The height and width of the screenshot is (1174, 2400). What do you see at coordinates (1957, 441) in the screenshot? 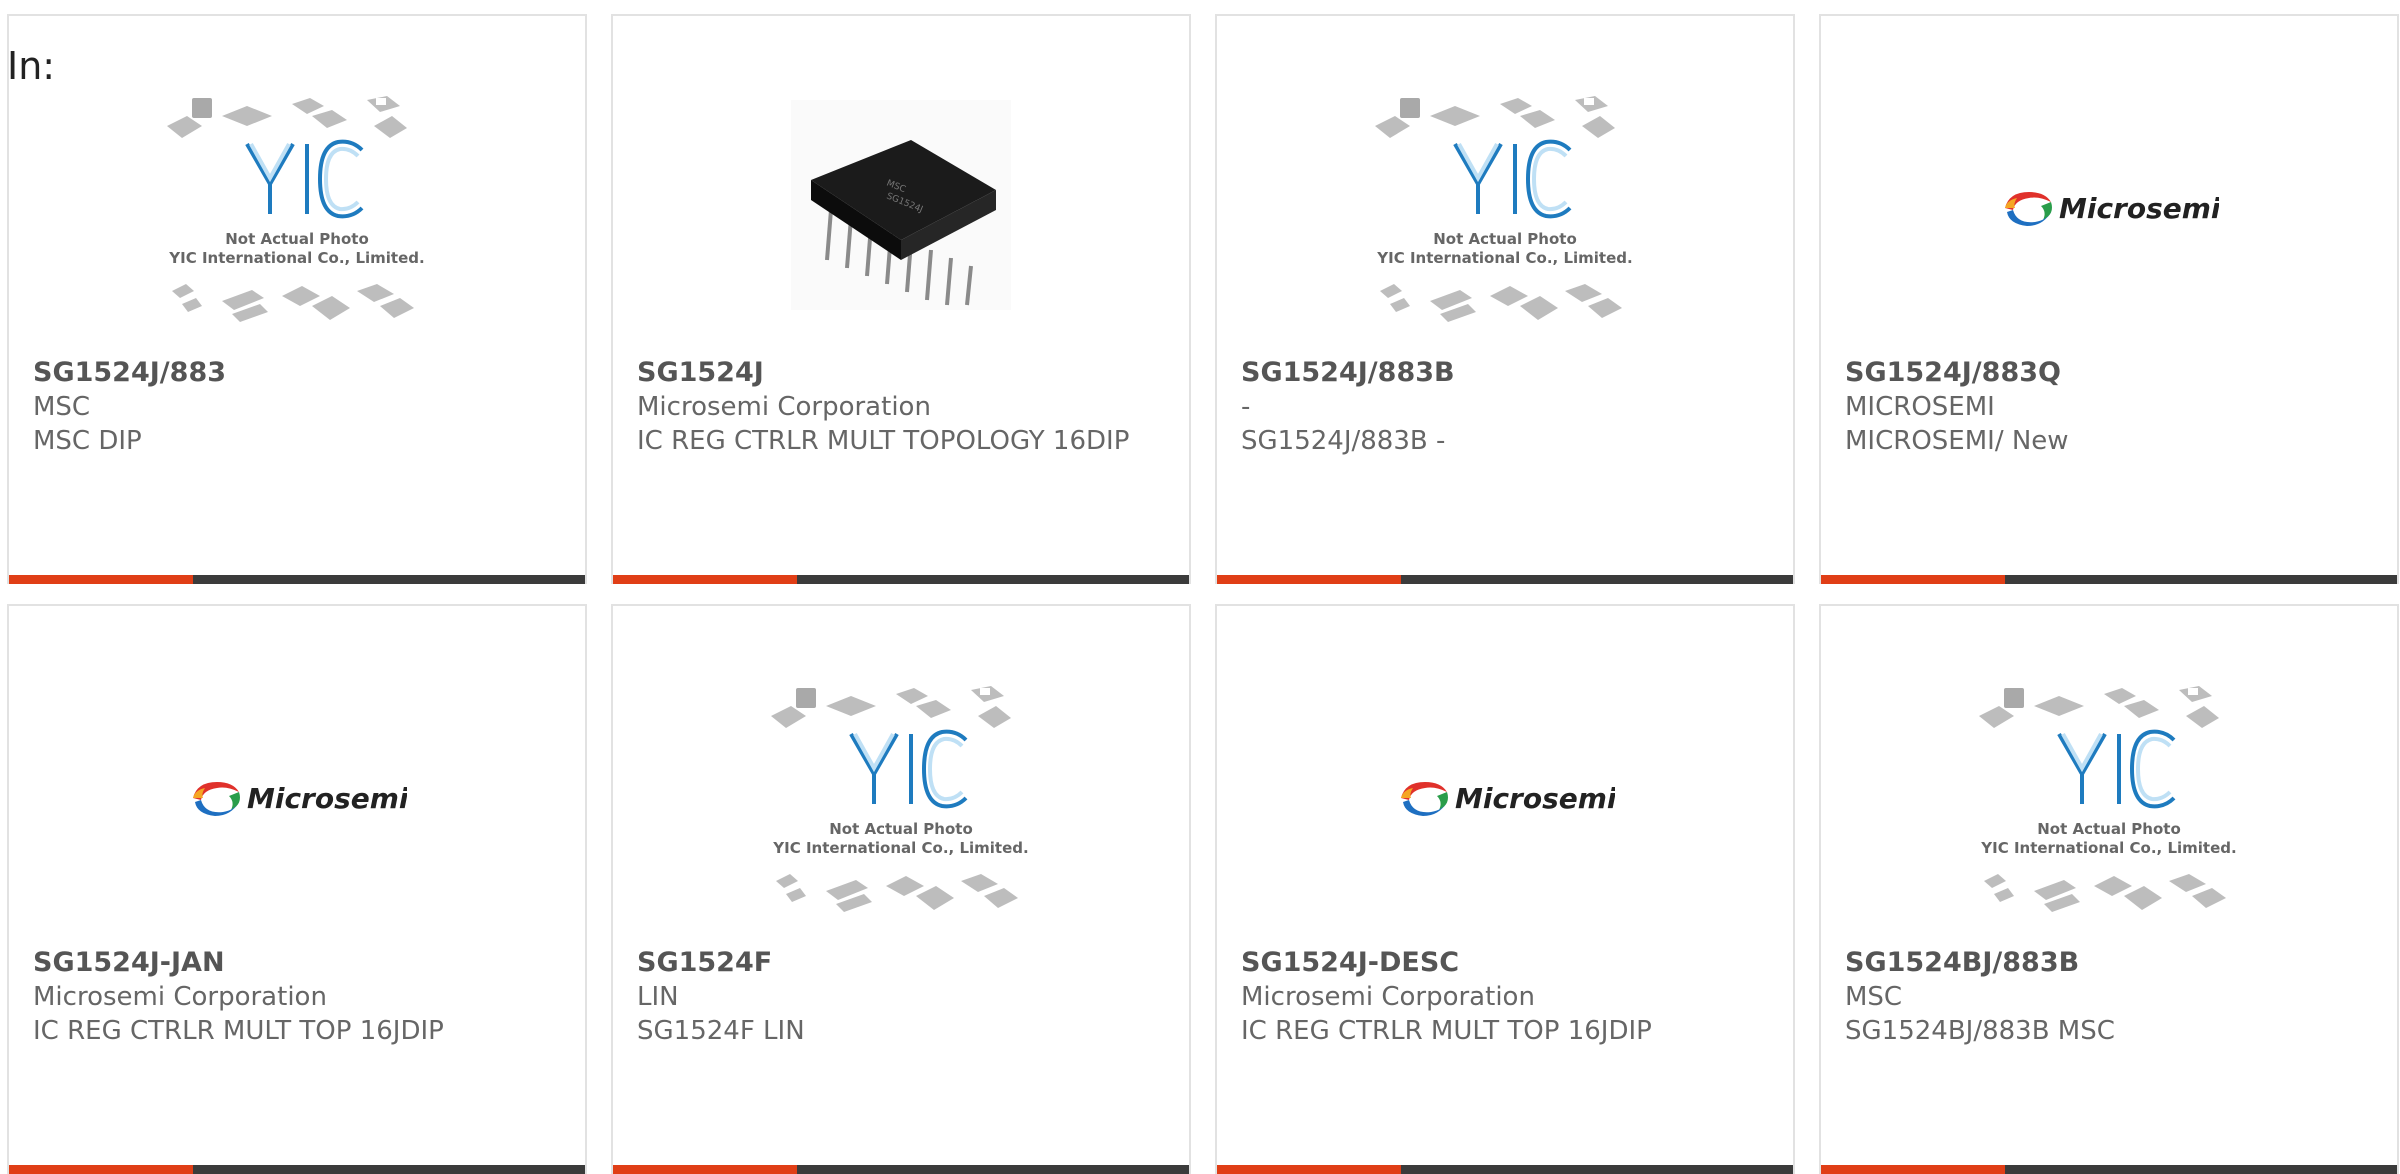
I see `description: MICROSEMI/ New` at bounding box center [1957, 441].